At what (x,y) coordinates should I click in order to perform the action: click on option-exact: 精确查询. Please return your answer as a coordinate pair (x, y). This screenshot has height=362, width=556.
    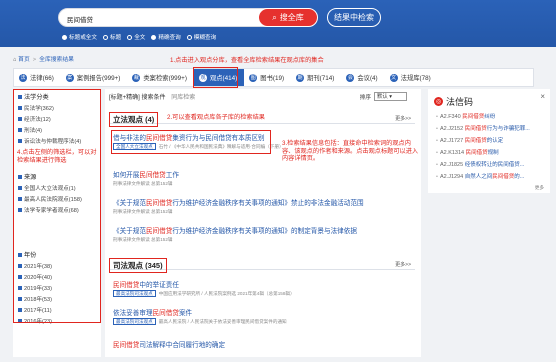
    Looking at the image, I should click on (166, 37).